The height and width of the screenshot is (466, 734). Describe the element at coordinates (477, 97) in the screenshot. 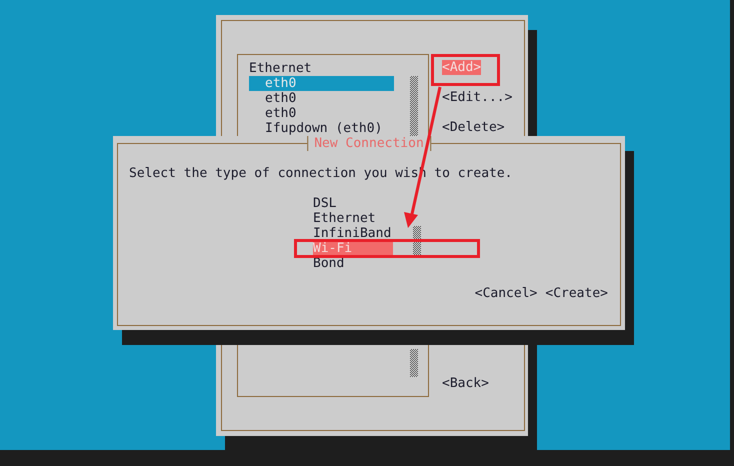

I see `button-label: <Edit...>` at that location.